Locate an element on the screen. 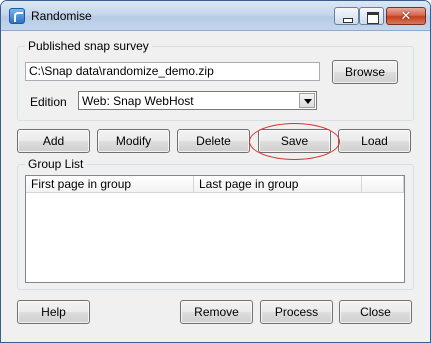 The image size is (431, 343). minimize-button is located at coordinates (346, 16).